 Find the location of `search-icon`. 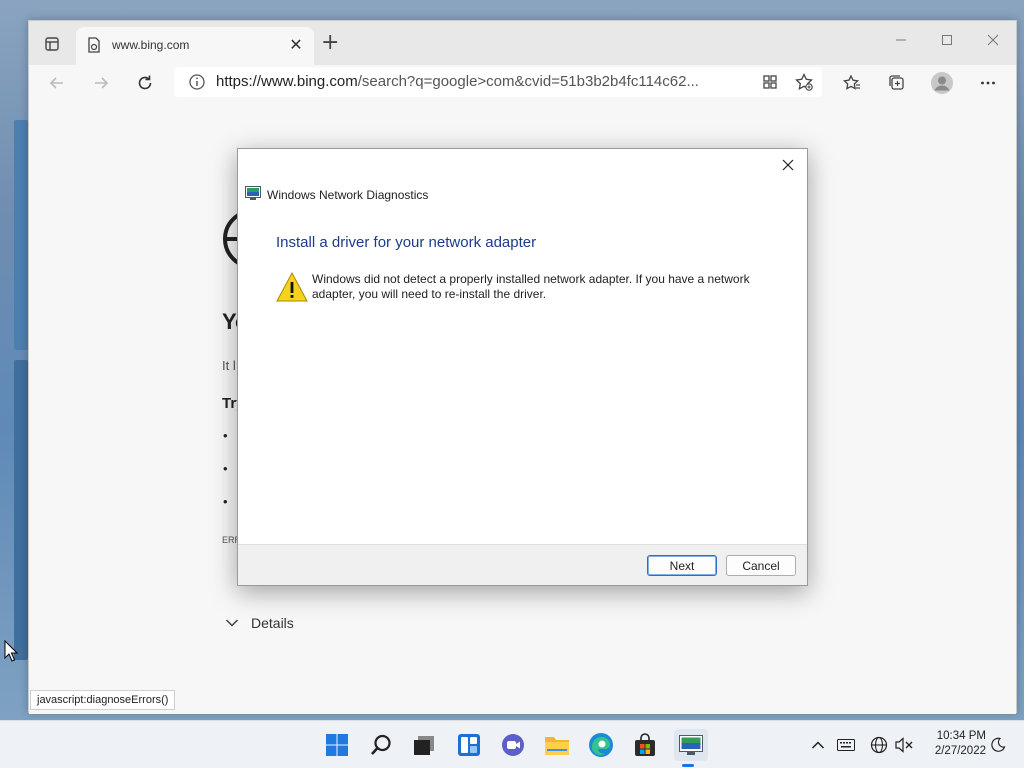

search-icon is located at coordinates (381, 745).